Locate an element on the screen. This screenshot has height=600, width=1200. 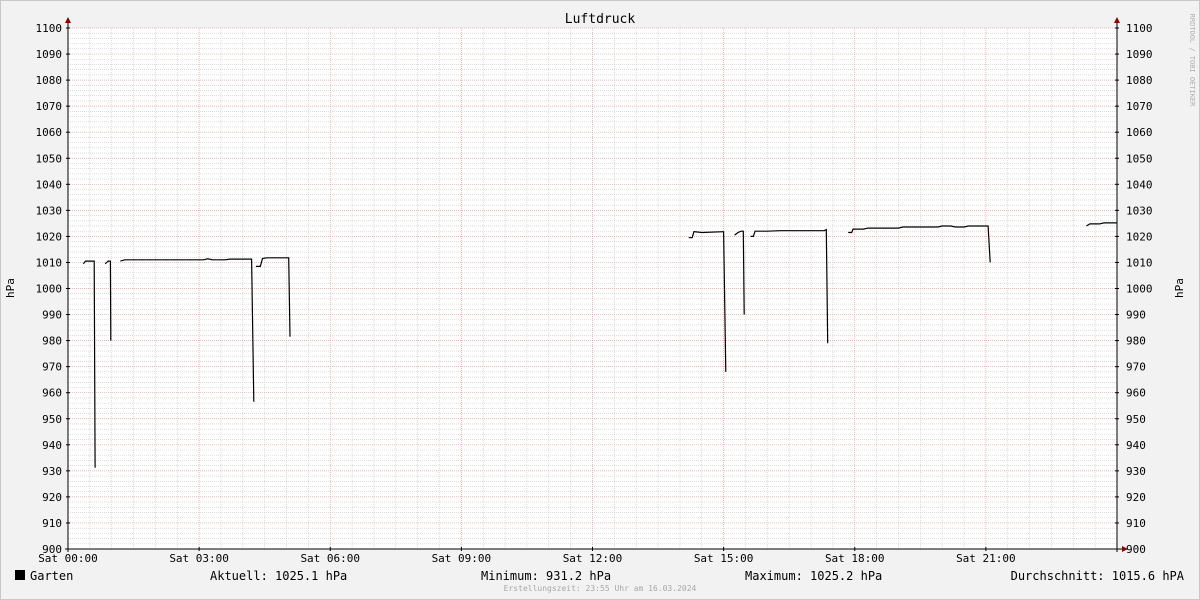
x-tick-label: Sat 15:00 is located at coordinates (724, 558).